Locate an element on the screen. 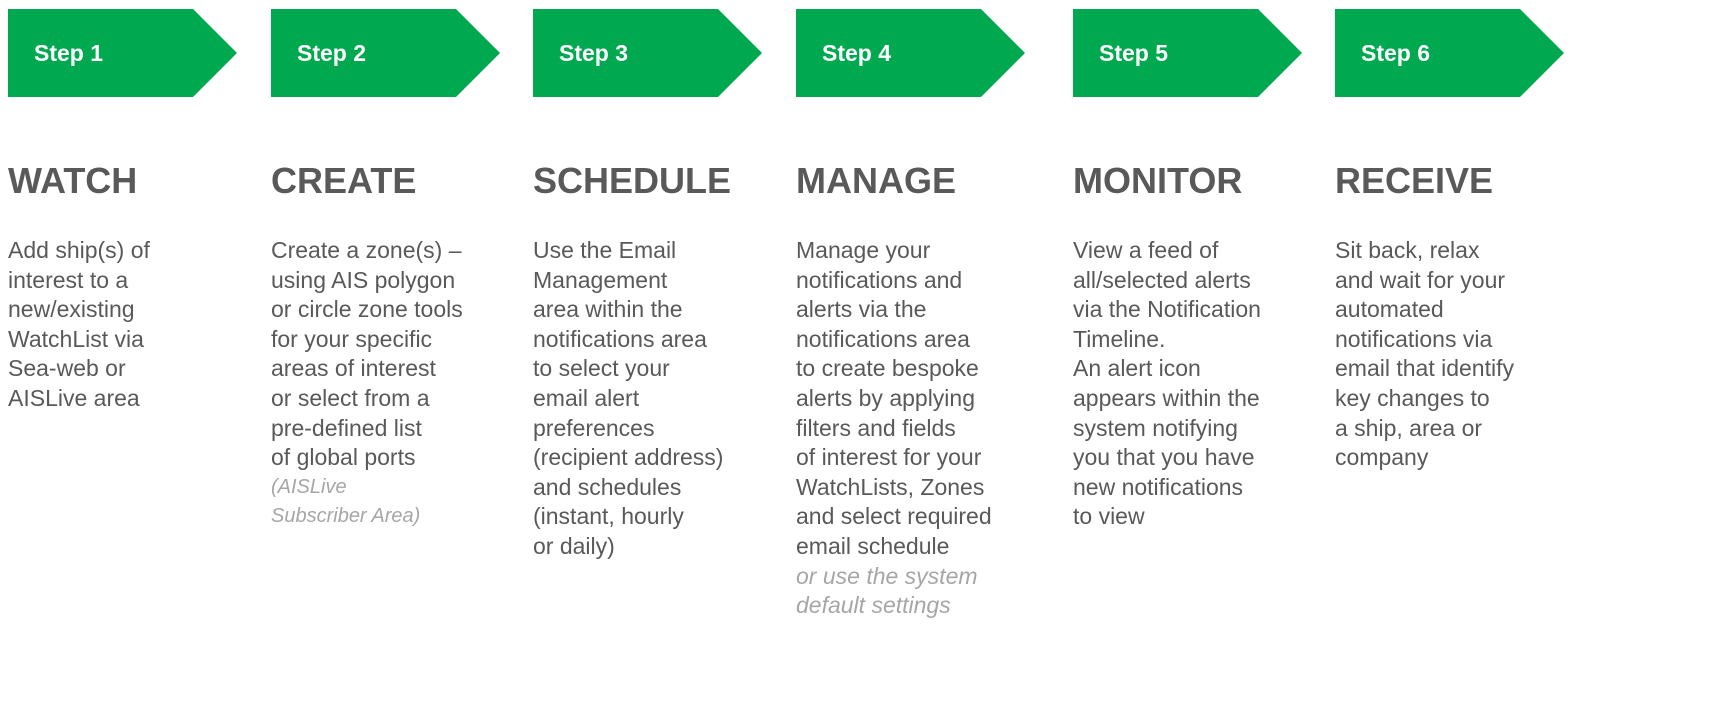 This screenshot has height=710, width=1721. step-label: Step 4 is located at coordinates (857, 53).